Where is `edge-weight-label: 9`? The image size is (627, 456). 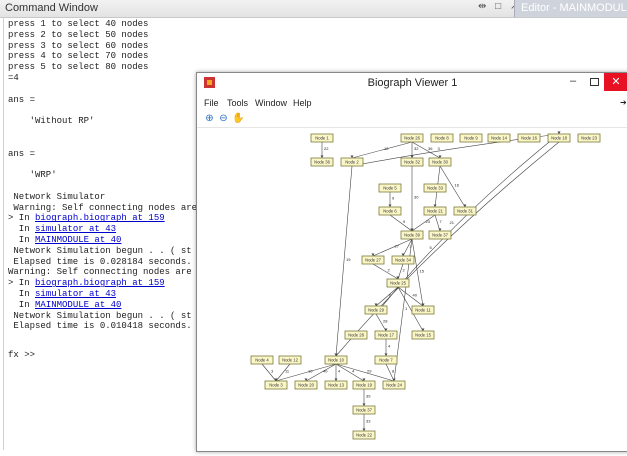
edge-weight-label: 9 is located at coordinates (404, 221).